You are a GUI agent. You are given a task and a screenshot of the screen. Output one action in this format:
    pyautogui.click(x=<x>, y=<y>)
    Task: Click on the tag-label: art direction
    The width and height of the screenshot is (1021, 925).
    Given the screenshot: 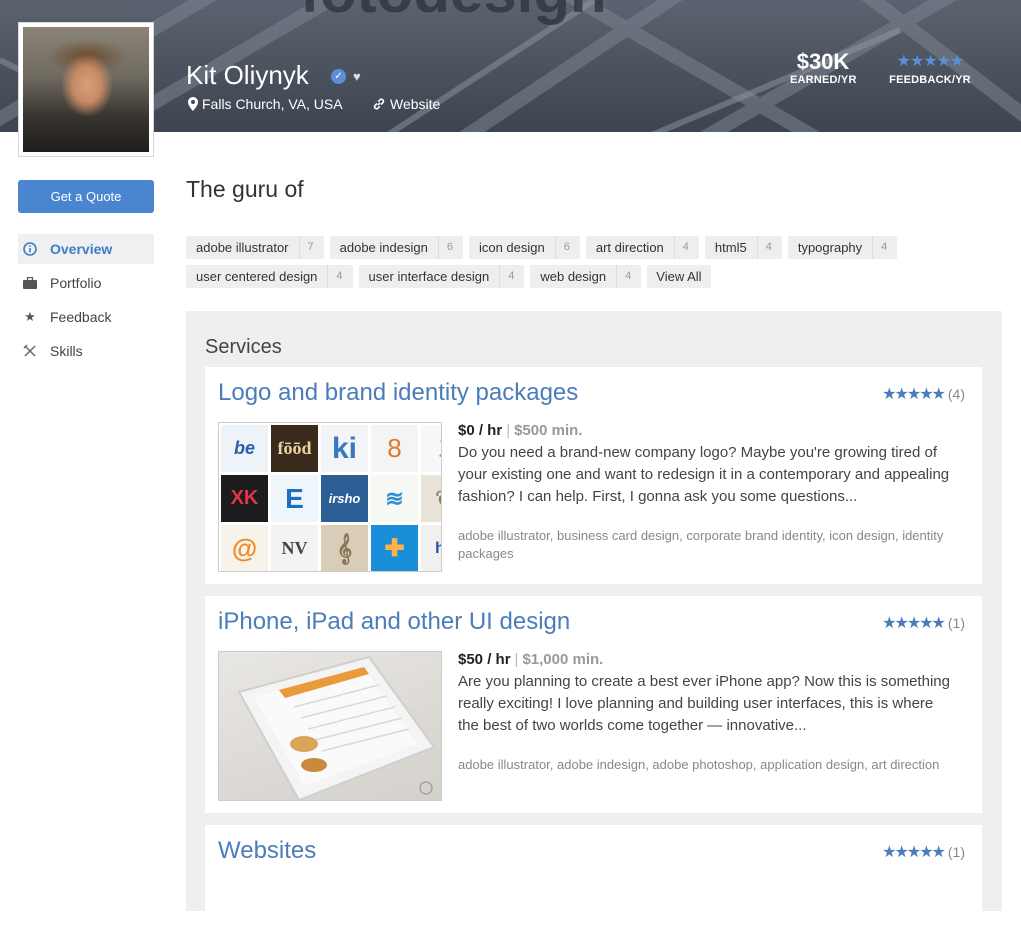 What is the action you would take?
    pyautogui.click(x=629, y=247)
    